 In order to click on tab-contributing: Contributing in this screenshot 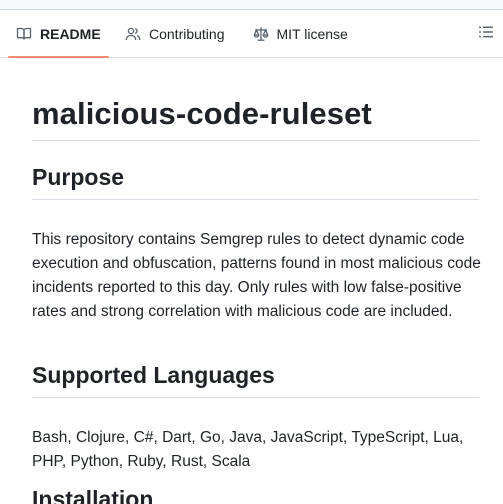, I will do `click(175, 33)`.